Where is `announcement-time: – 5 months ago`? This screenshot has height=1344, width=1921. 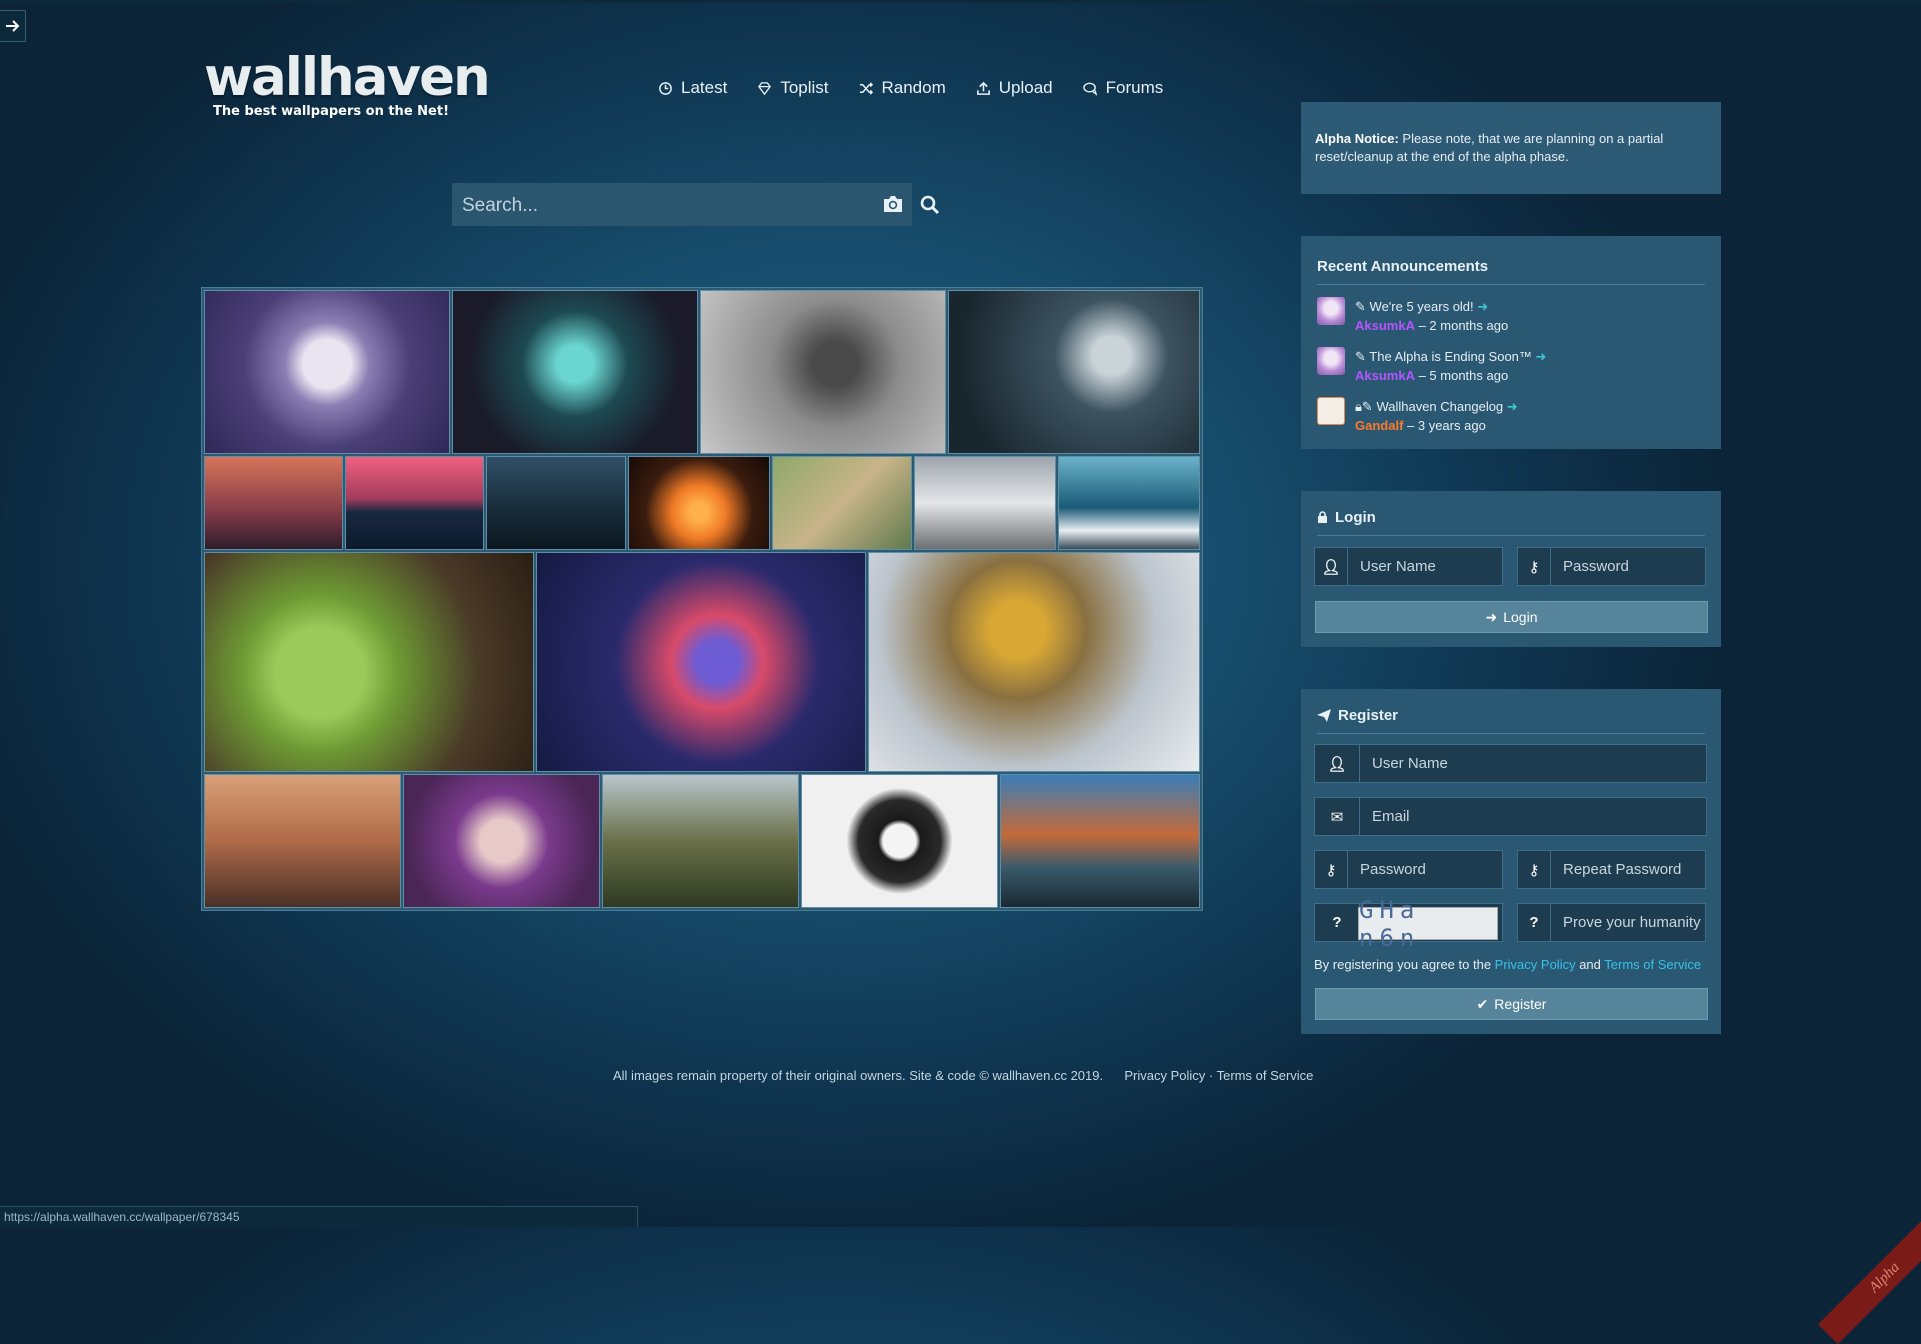 announcement-time: – 5 months ago is located at coordinates (1461, 375).